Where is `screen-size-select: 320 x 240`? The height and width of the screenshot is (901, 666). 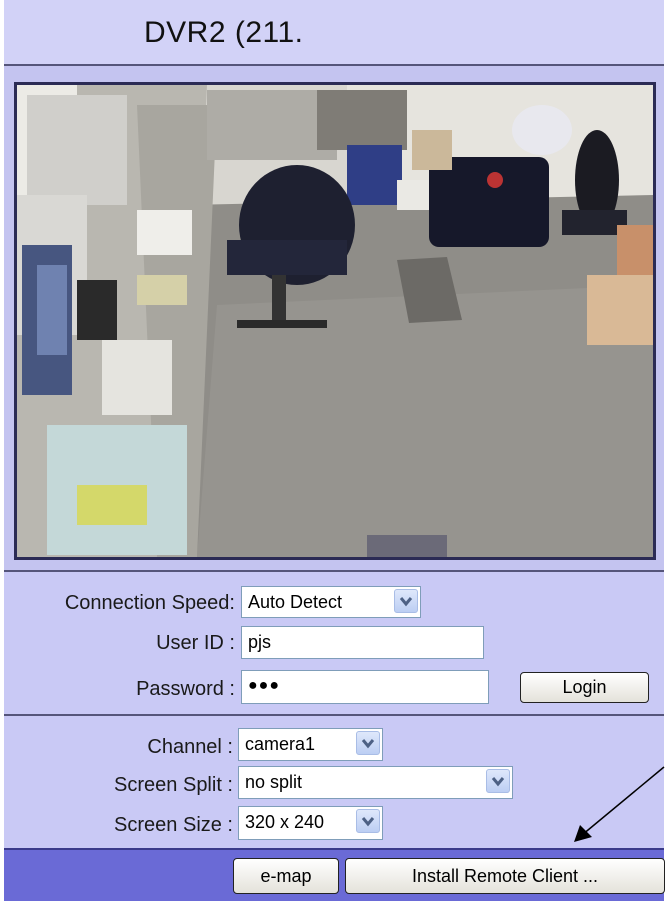
screen-size-select: 320 x 240 is located at coordinates (310, 823).